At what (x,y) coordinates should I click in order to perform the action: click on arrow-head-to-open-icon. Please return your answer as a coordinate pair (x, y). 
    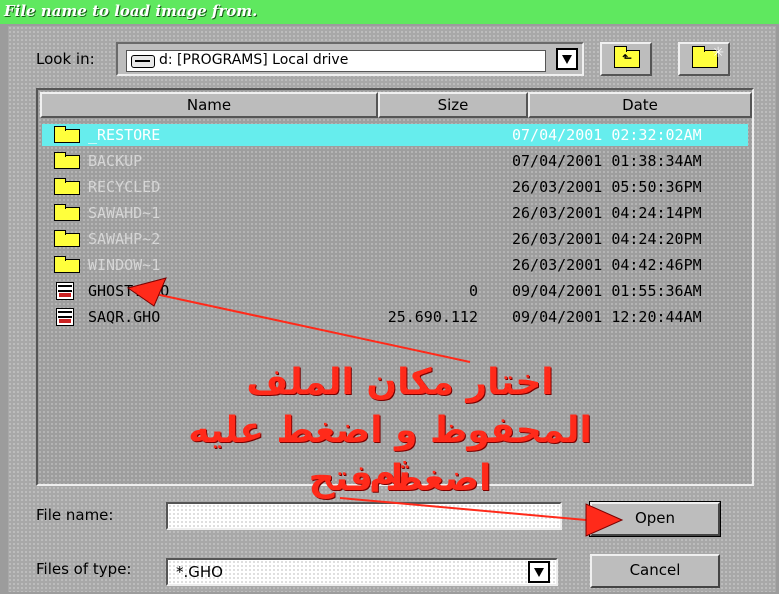
    Looking at the image, I should click on (604, 520).